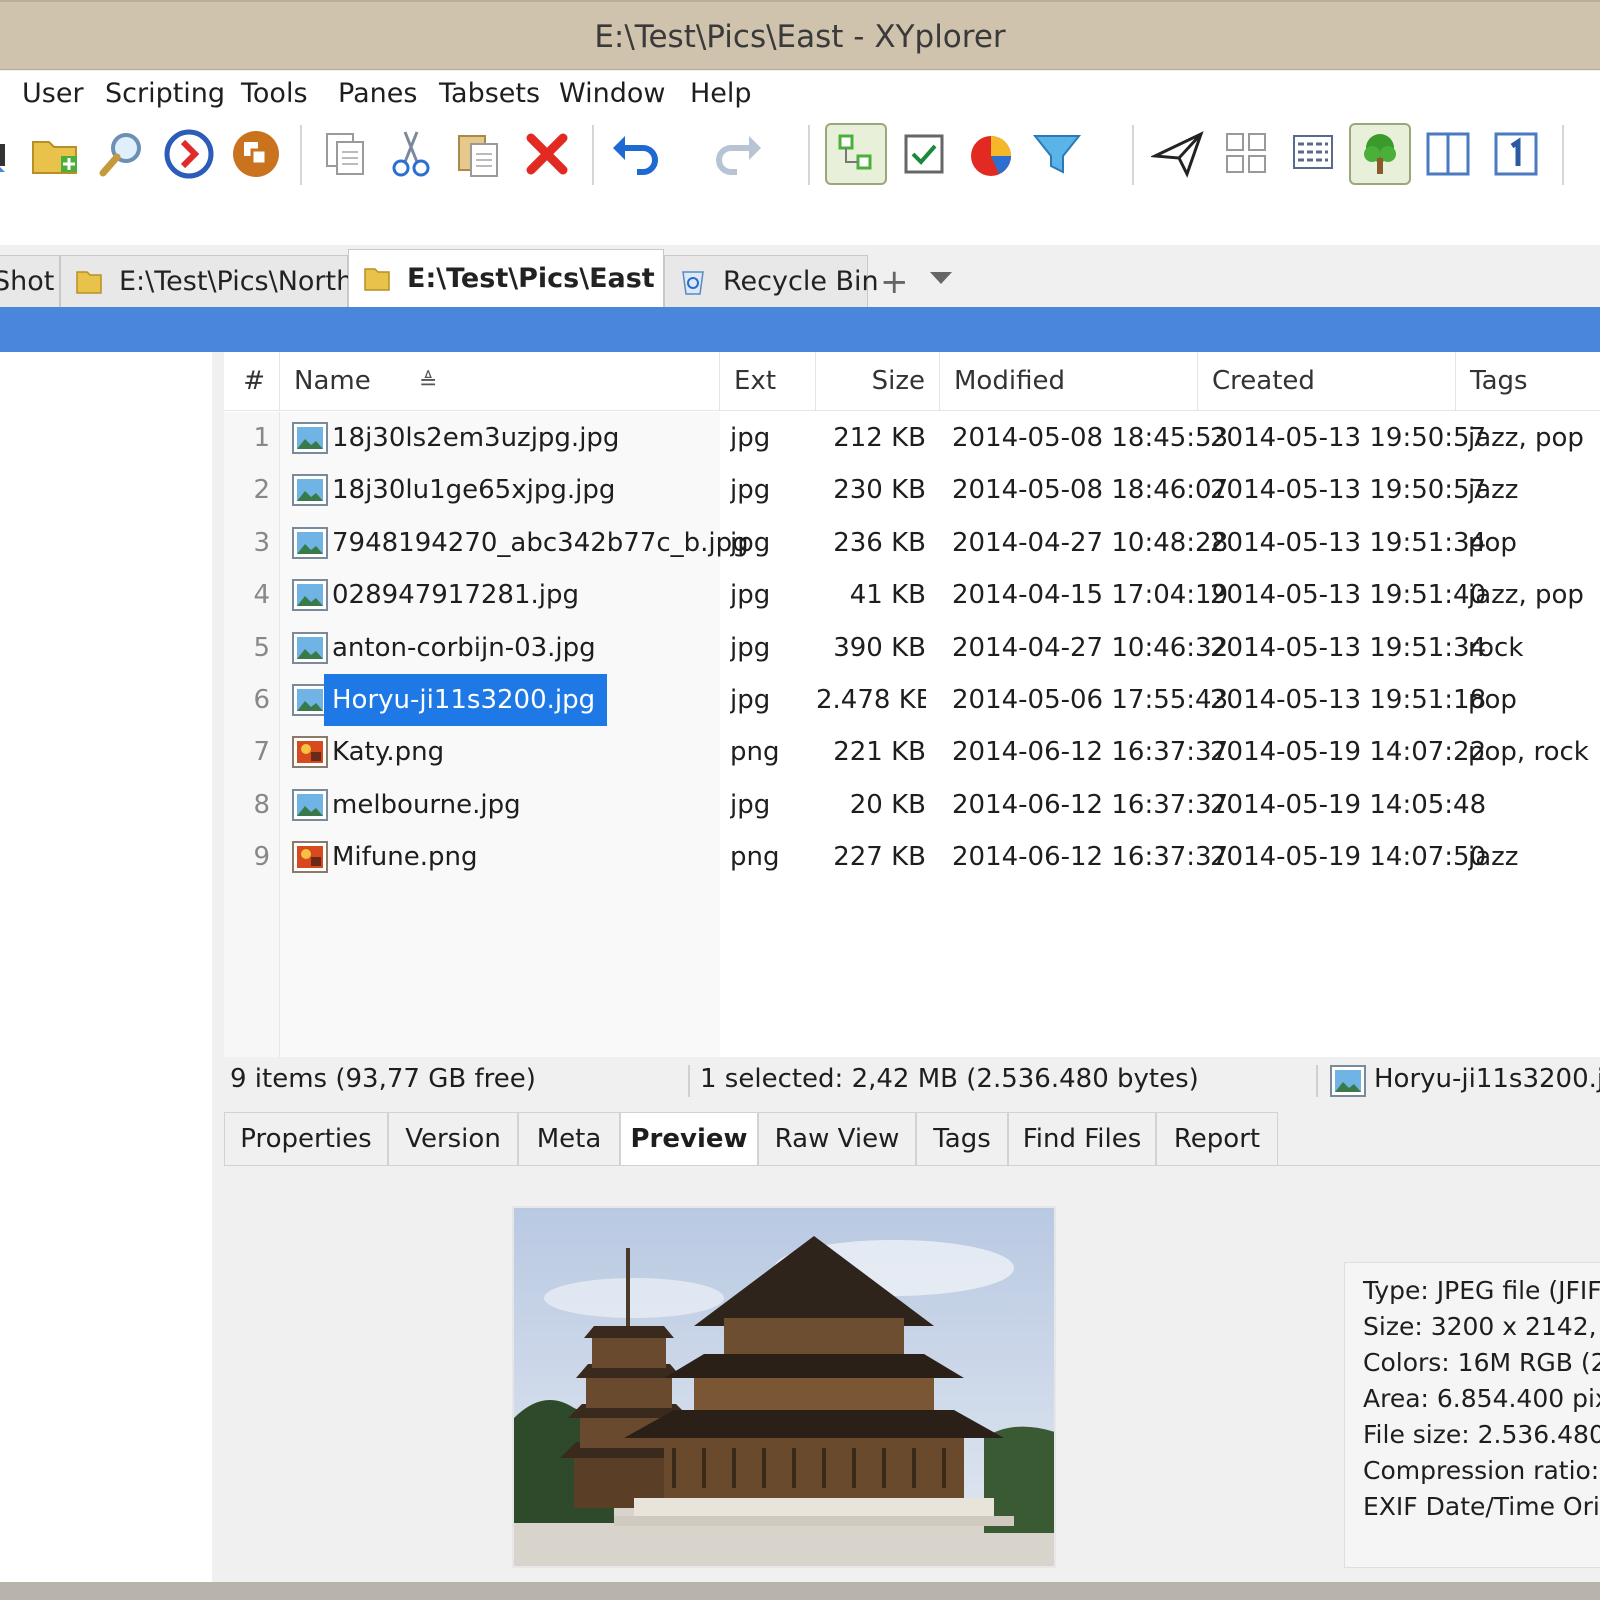 This screenshot has height=1600, width=1600. What do you see at coordinates (310, 857) in the screenshot?
I see `png-file-icon` at bounding box center [310, 857].